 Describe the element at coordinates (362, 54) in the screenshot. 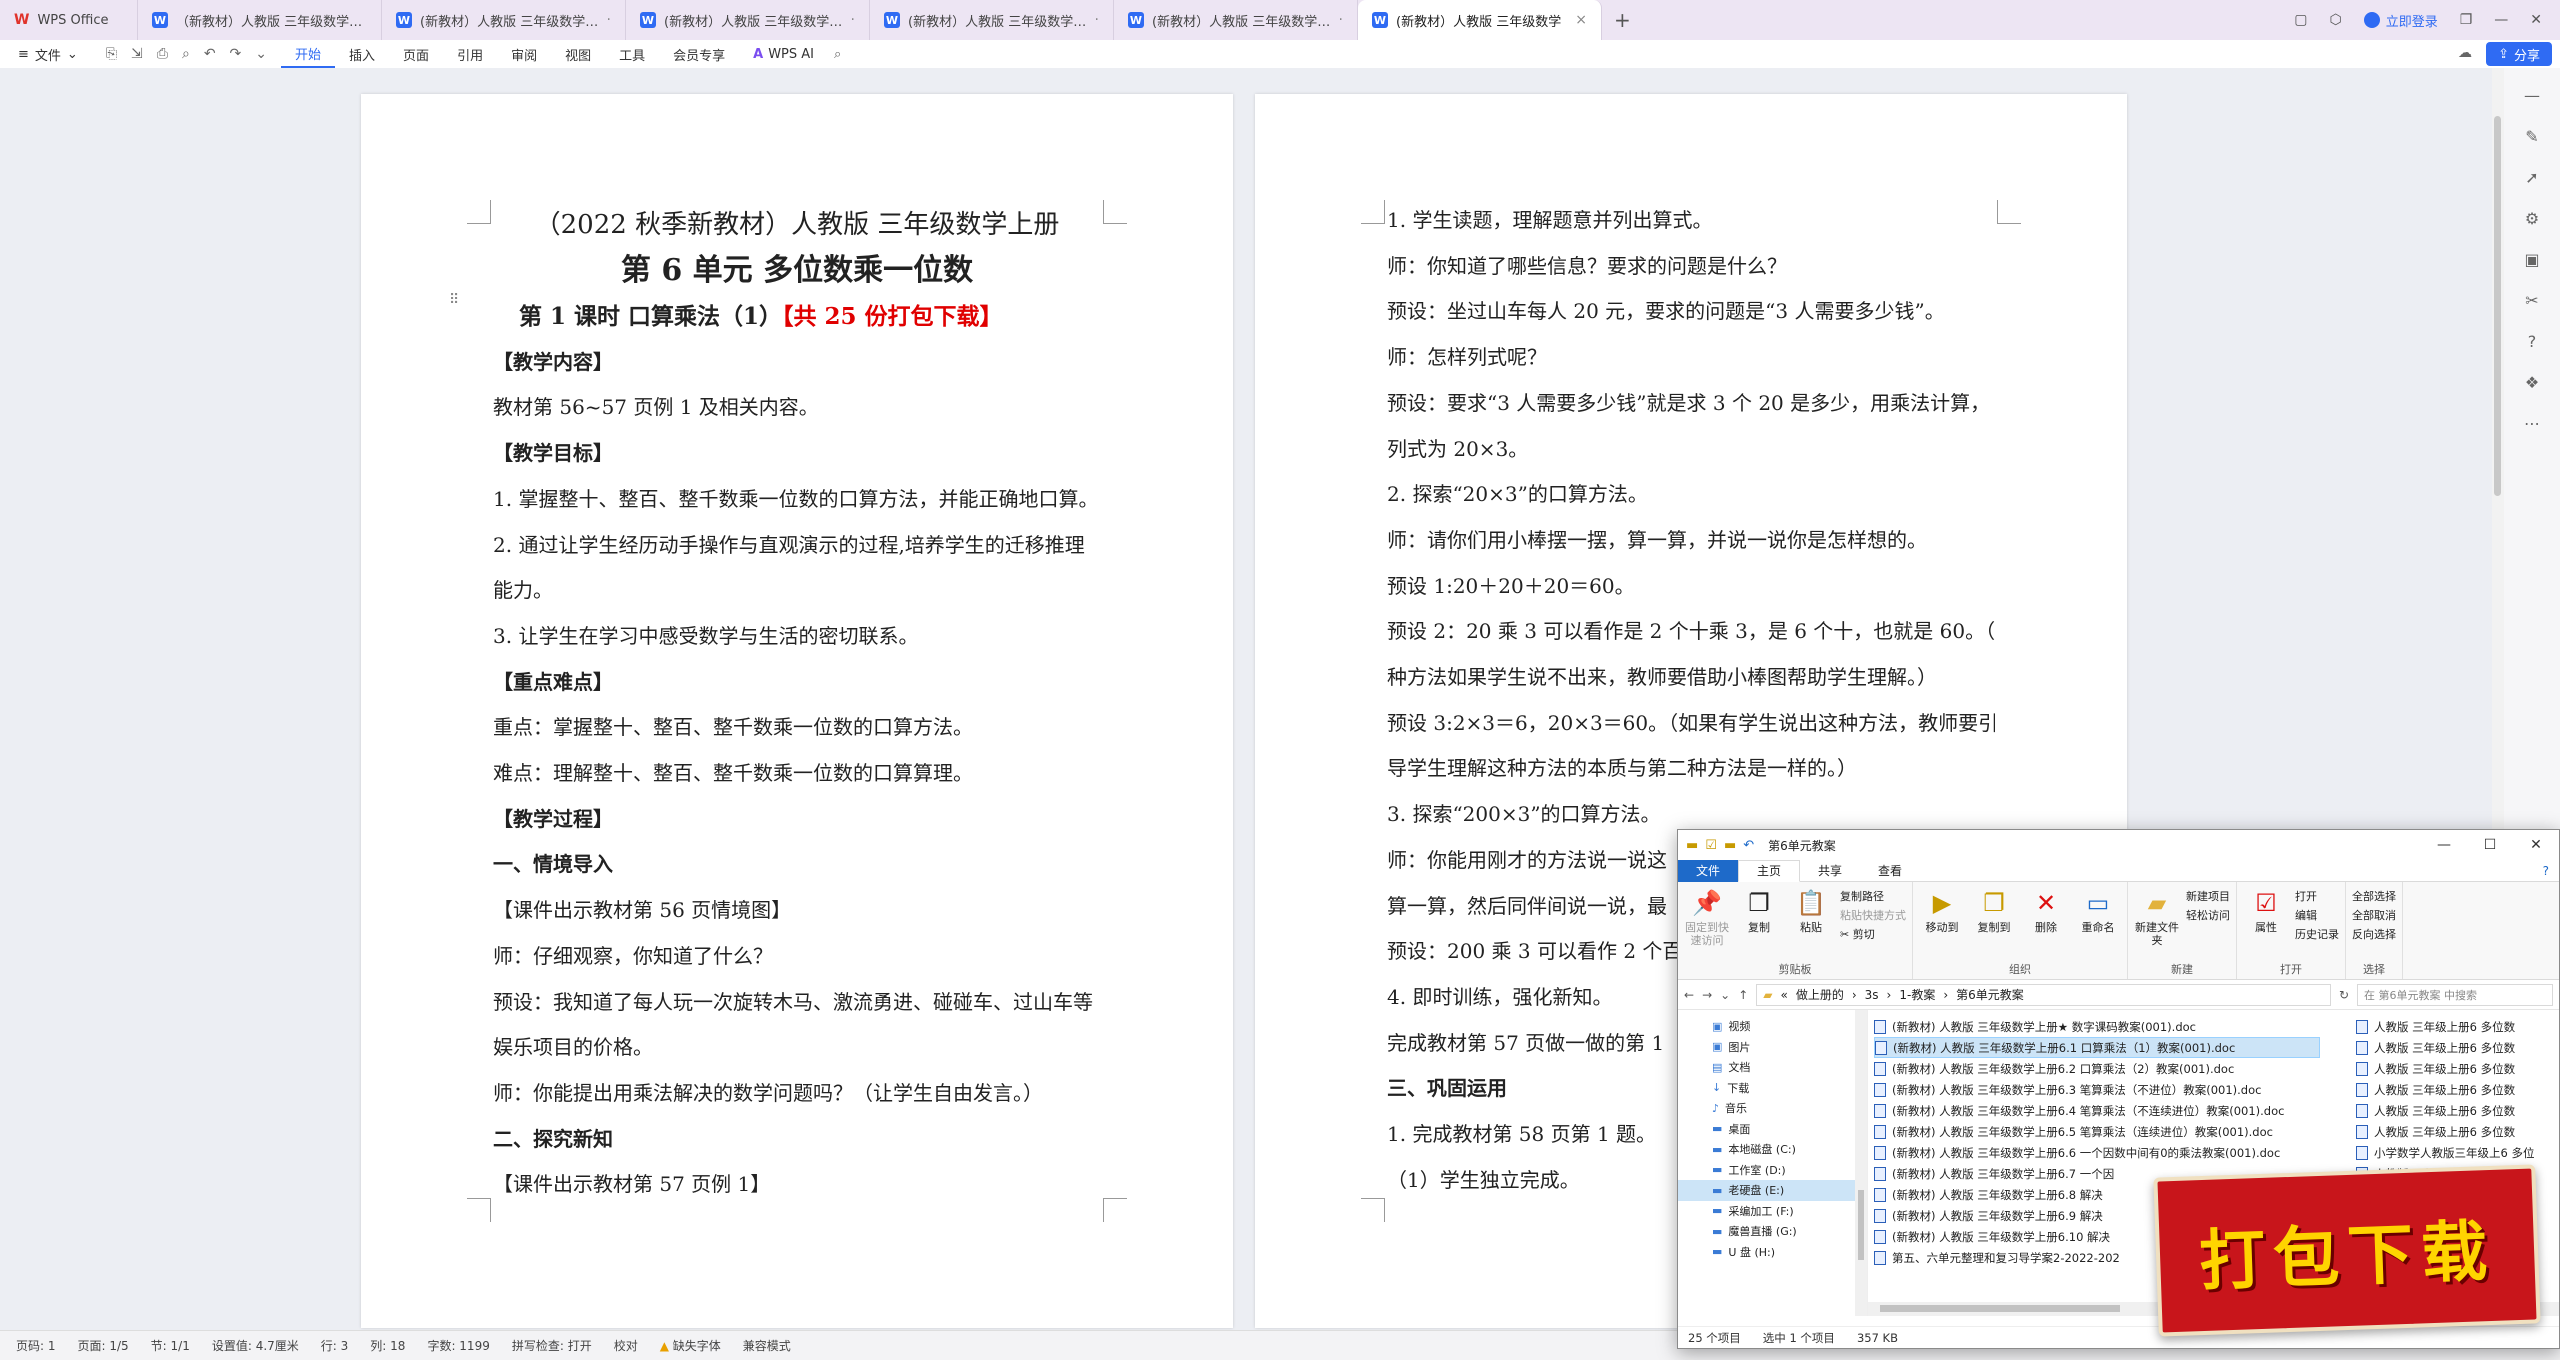

I see `tab-insert: 插入` at that location.